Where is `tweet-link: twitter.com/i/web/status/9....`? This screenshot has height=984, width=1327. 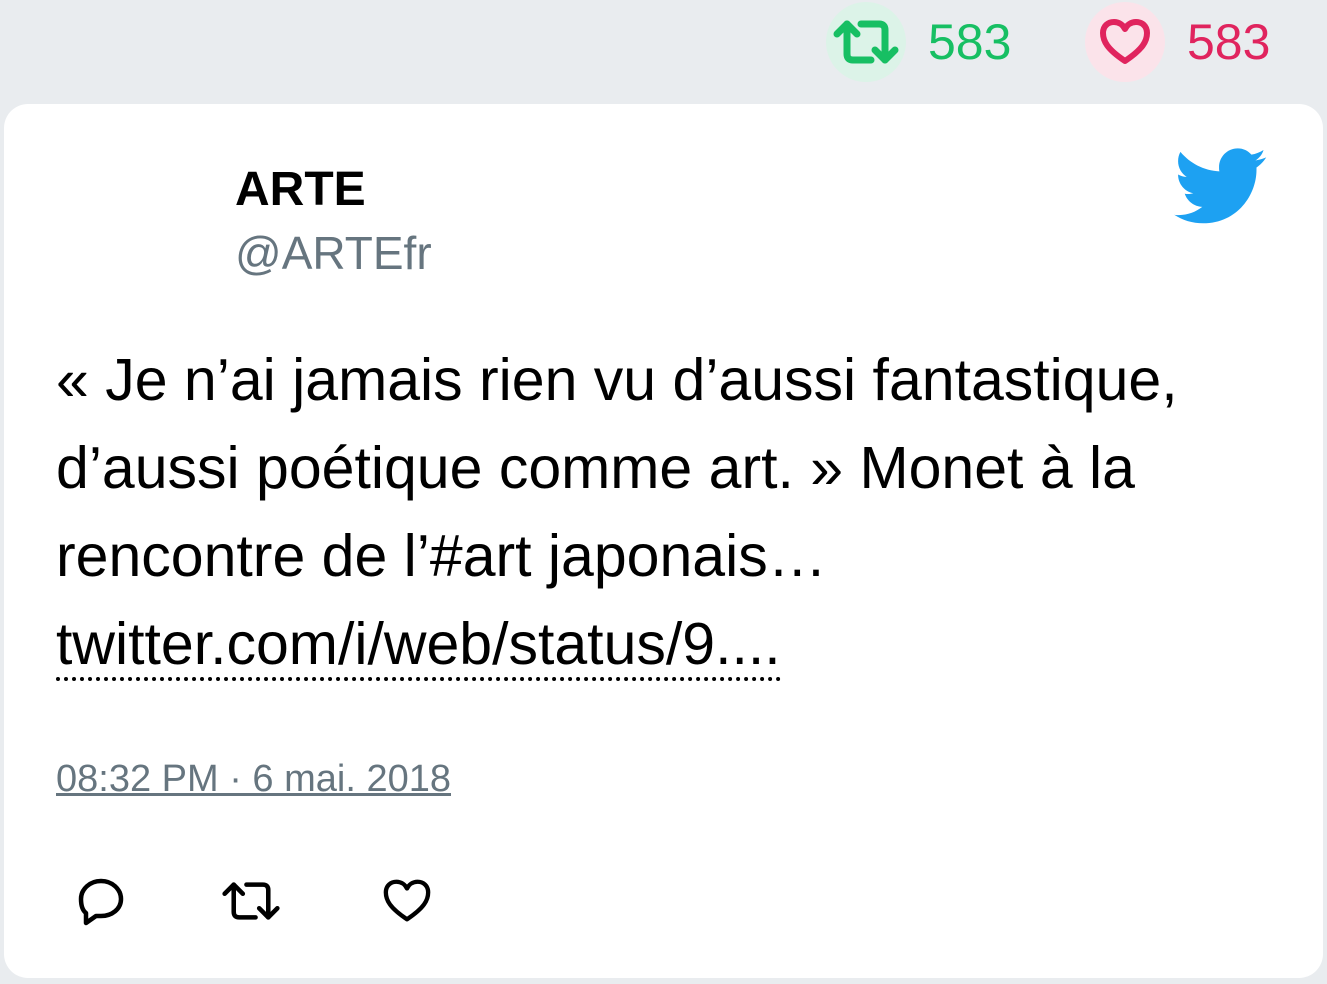 tweet-link: twitter.com/i/web/status/9.... is located at coordinates (418, 646).